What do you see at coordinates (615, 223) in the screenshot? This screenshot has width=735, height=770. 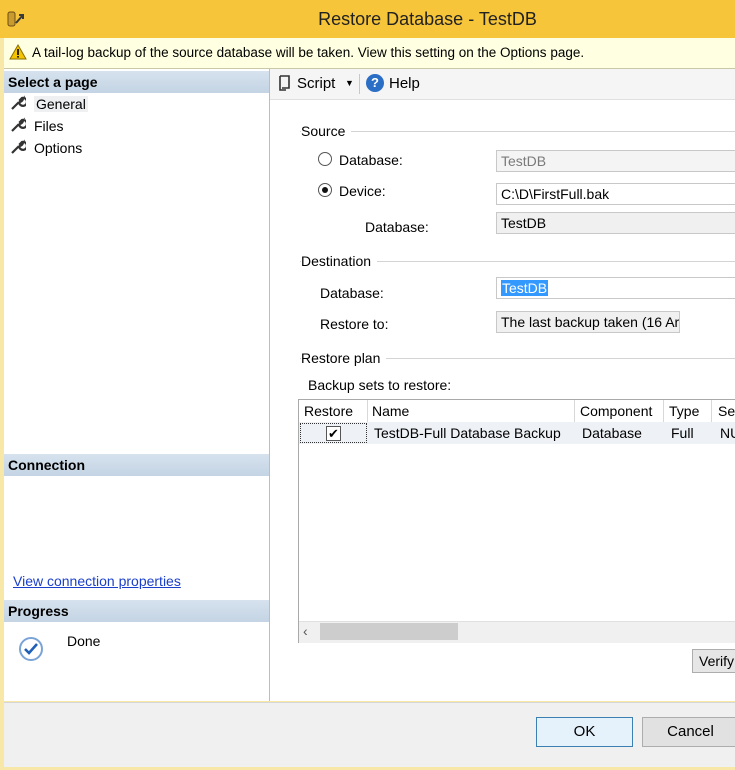 I see `device-database-select: TestDB` at bounding box center [615, 223].